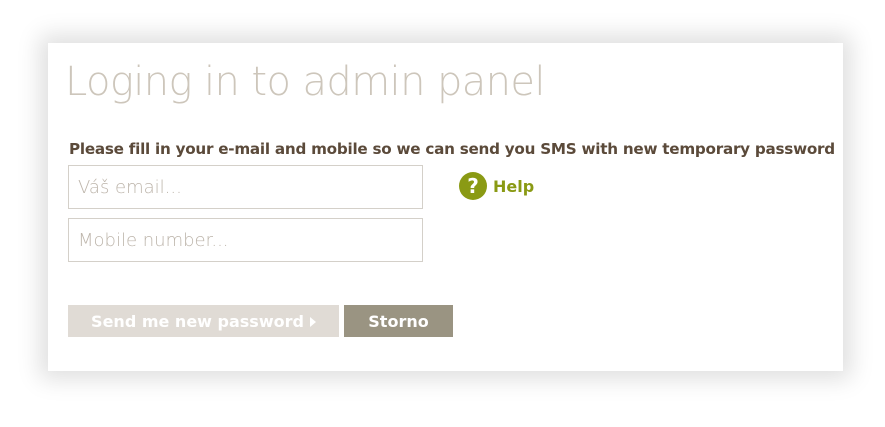 This screenshot has height=427, width=885. I want to click on storno-button-label: Storno, so click(398, 321).